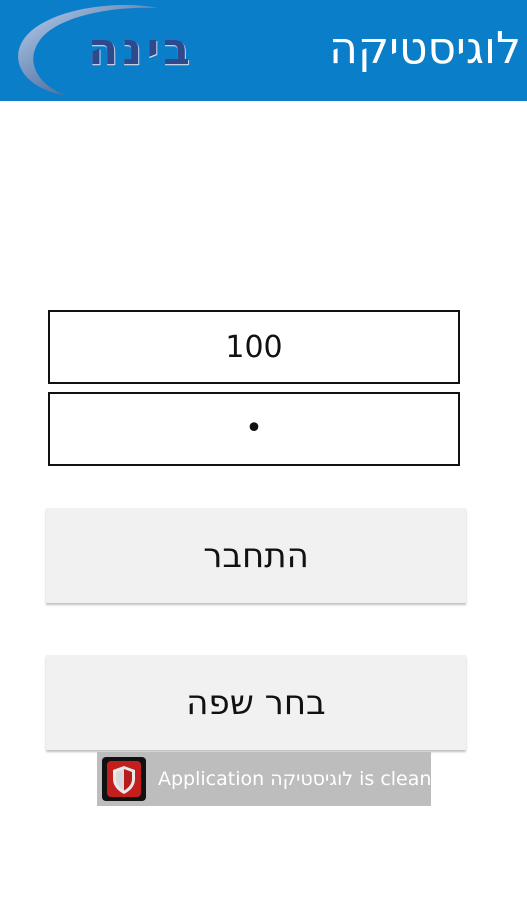  I want to click on login-button: התחבר, so click(256, 555).